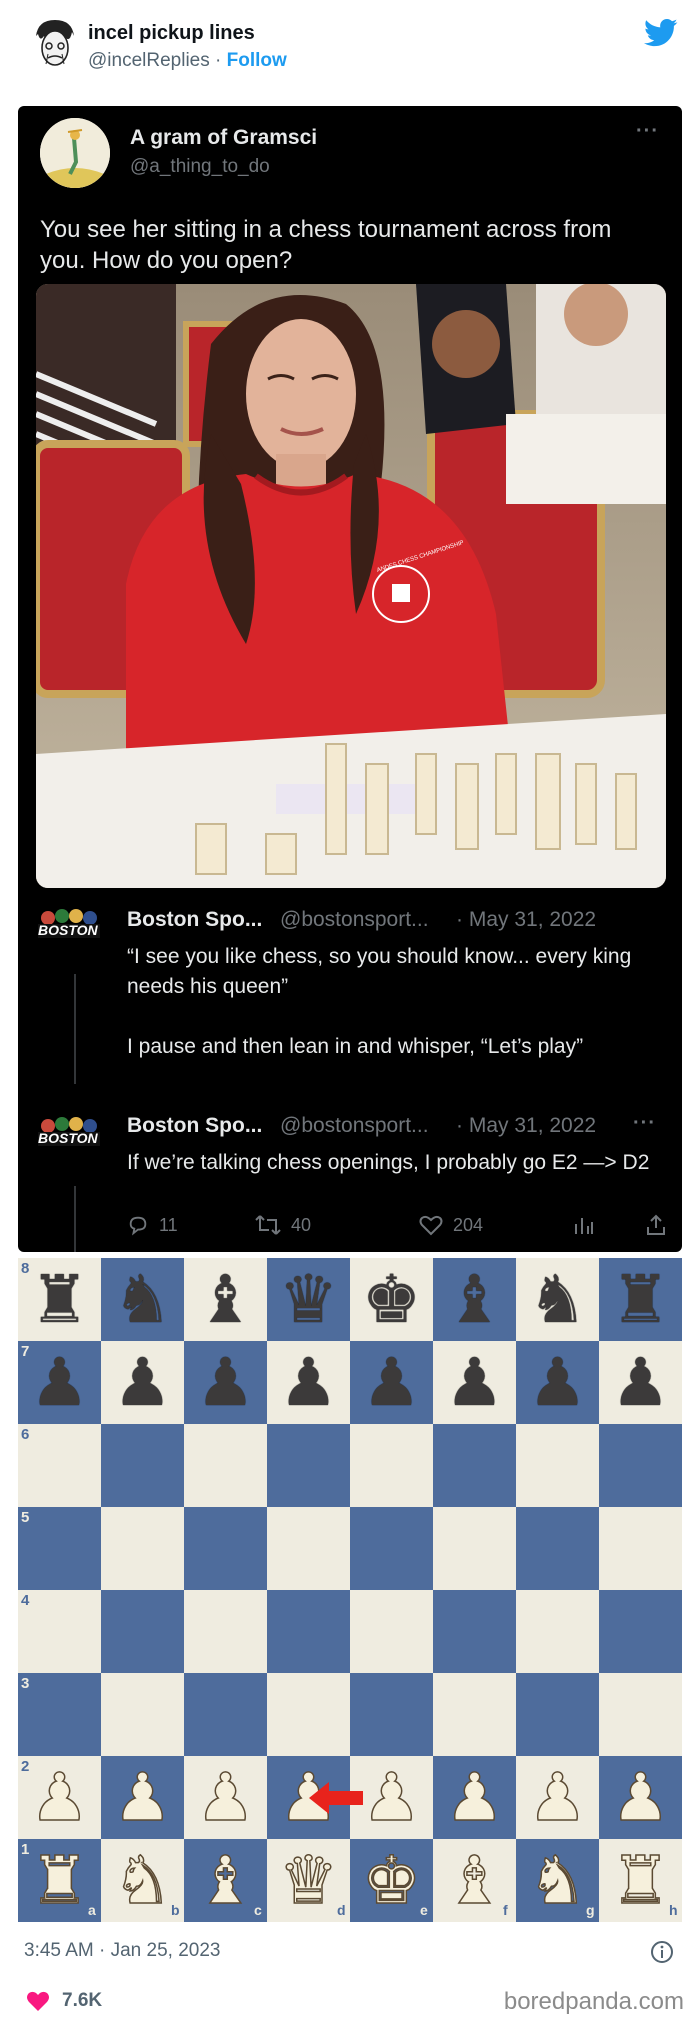  Describe the element at coordinates (75, 153) in the screenshot. I see `quoted-author-avatar` at that location.